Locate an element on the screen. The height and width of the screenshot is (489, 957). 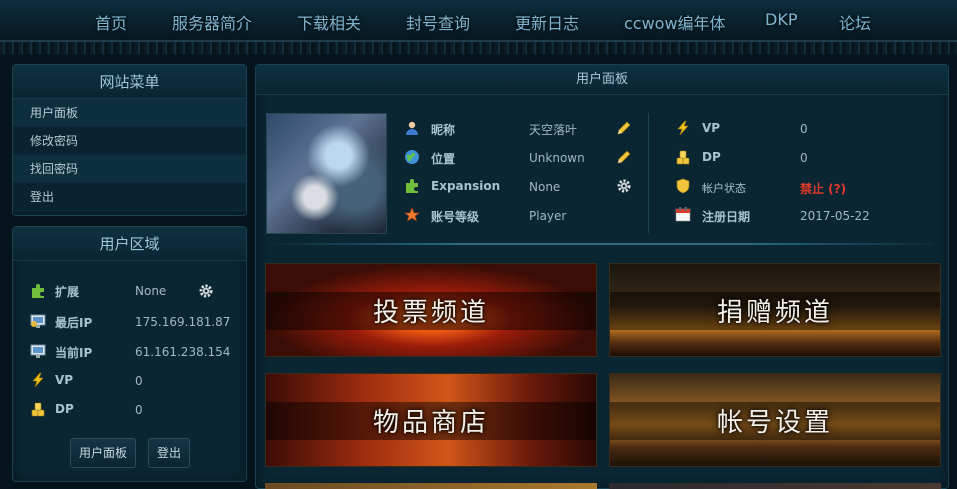
user-area-value-dp: 0 is located at coordinates (139, 410).